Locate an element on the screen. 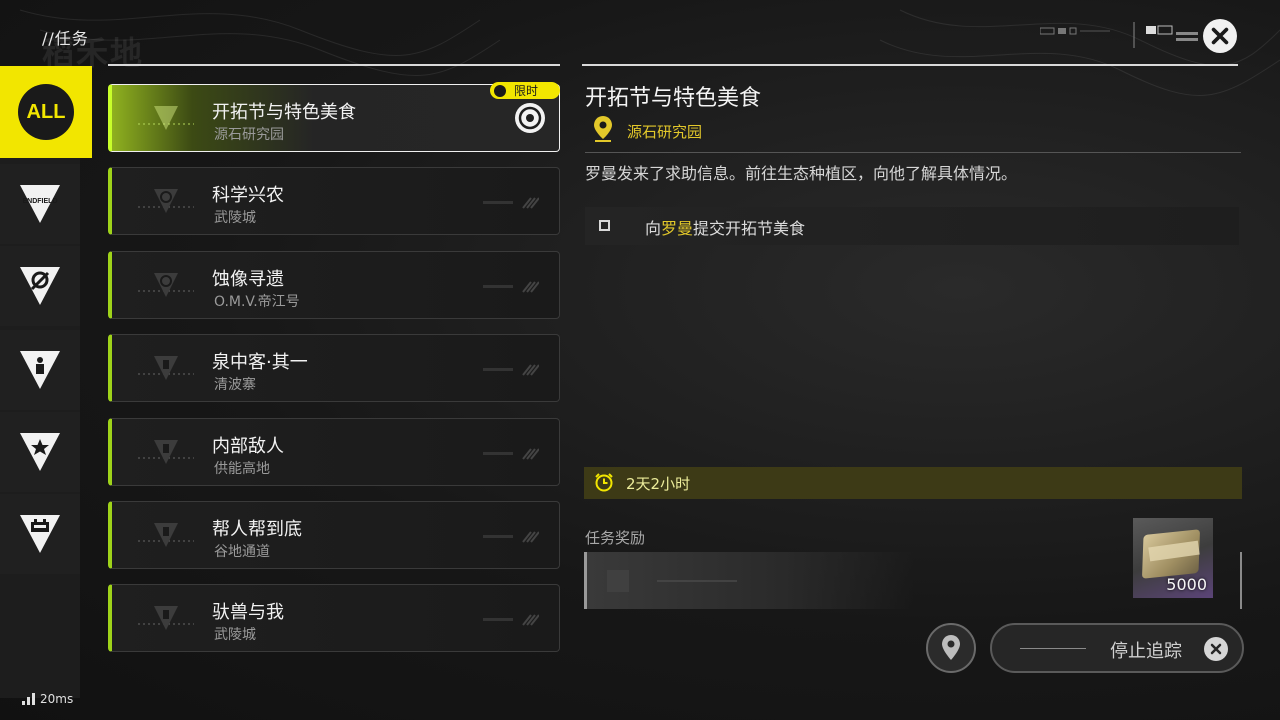  quest-title: 泉中客·其一 is located at coordinates (260, 362).